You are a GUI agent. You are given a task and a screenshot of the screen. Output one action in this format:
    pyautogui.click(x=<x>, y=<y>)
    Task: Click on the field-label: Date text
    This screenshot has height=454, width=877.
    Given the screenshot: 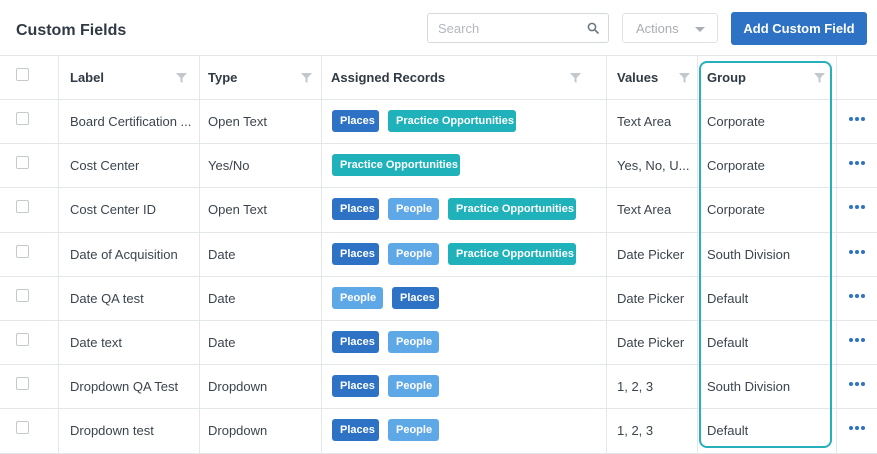 What is the action you would take?
    pyautogui.click(x=96, y=342)
    